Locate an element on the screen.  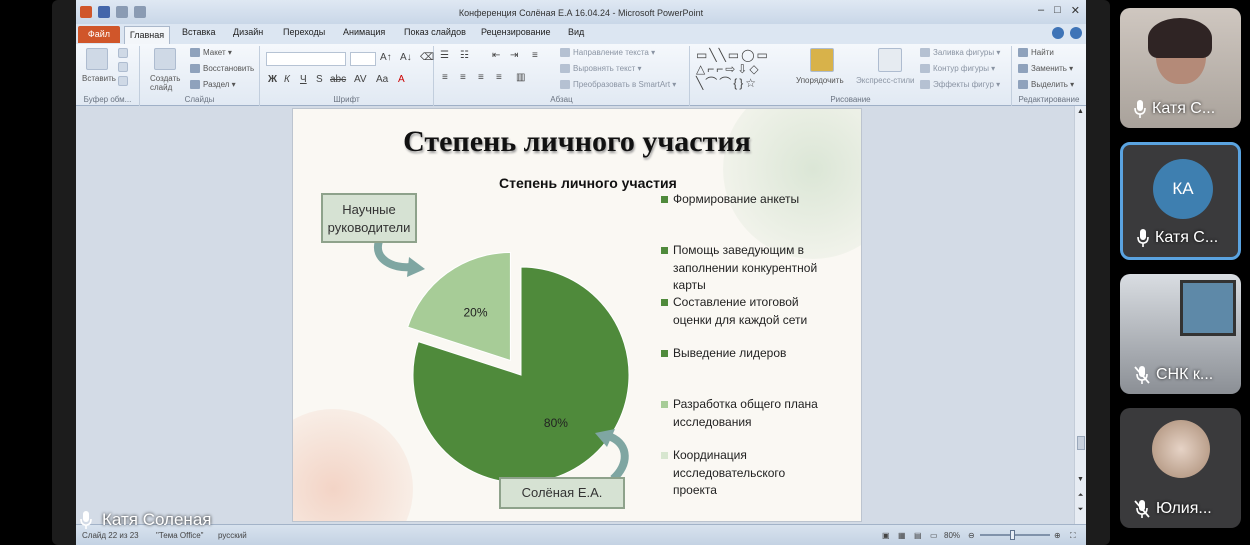
char-spacing-button: AV is located at coordinates (360, 79).